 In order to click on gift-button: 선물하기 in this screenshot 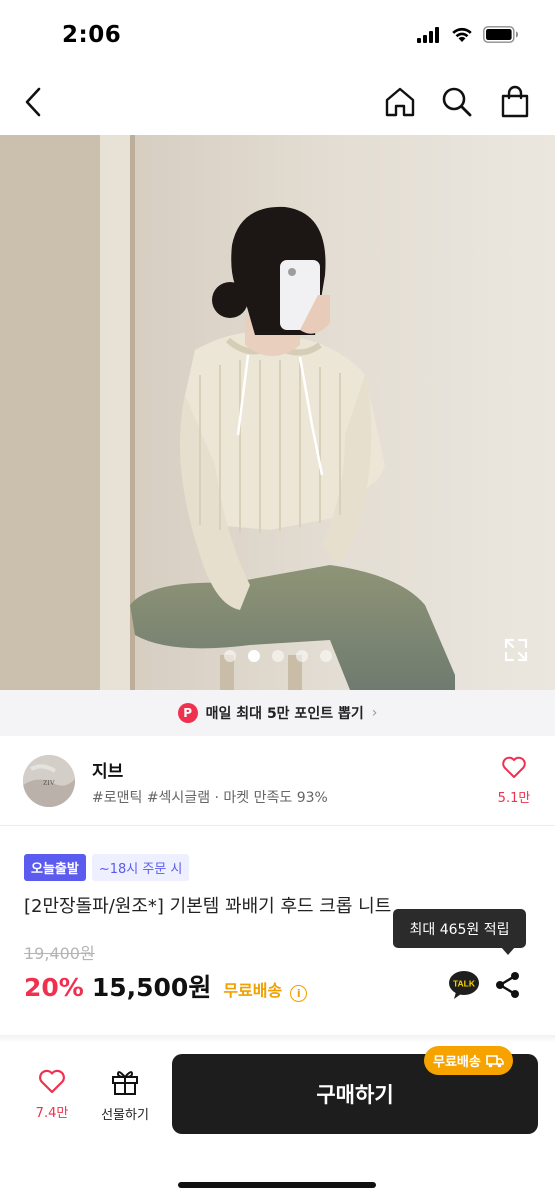, I will do `click(125, 1095)`.